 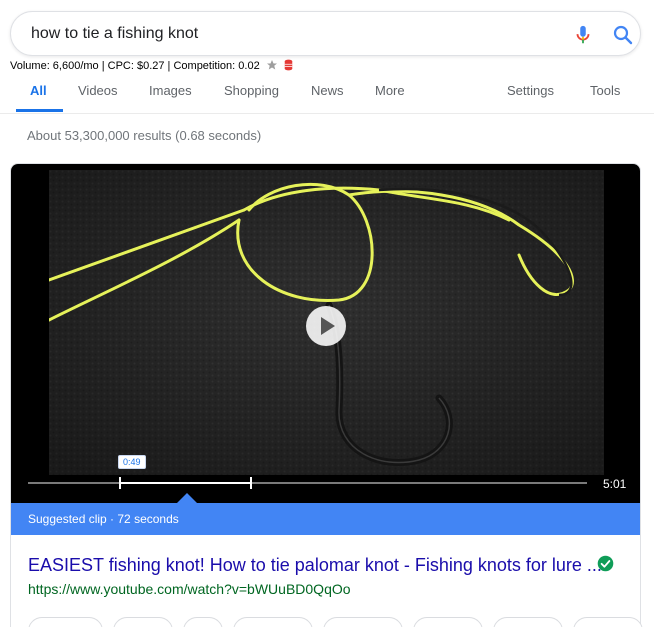 What do you see at coordinates (103, 519) in the screenshot?
I see `suggested-clip-label: Suggested clip · 72 seconds` at bounding box center [103, 519].